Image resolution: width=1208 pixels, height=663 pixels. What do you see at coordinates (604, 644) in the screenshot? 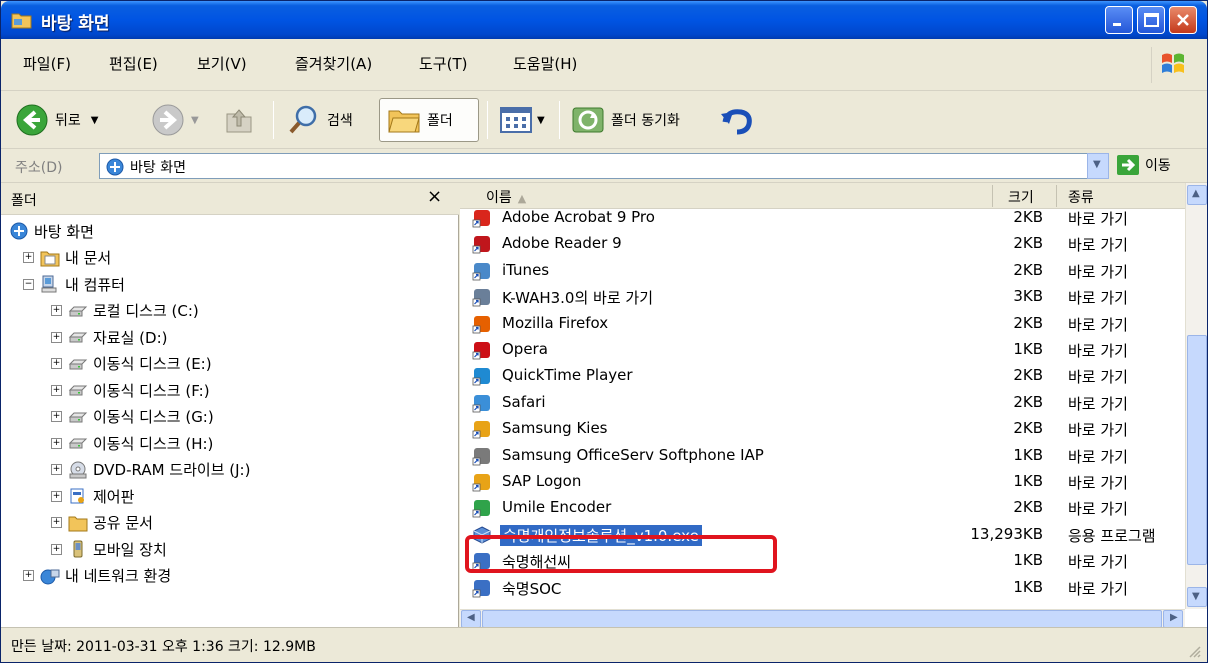
I see `status-bar: 만든 날짜: 2011-03-31 오후 1:36 크기: 12.9MB` at bounding box center [604, 644].